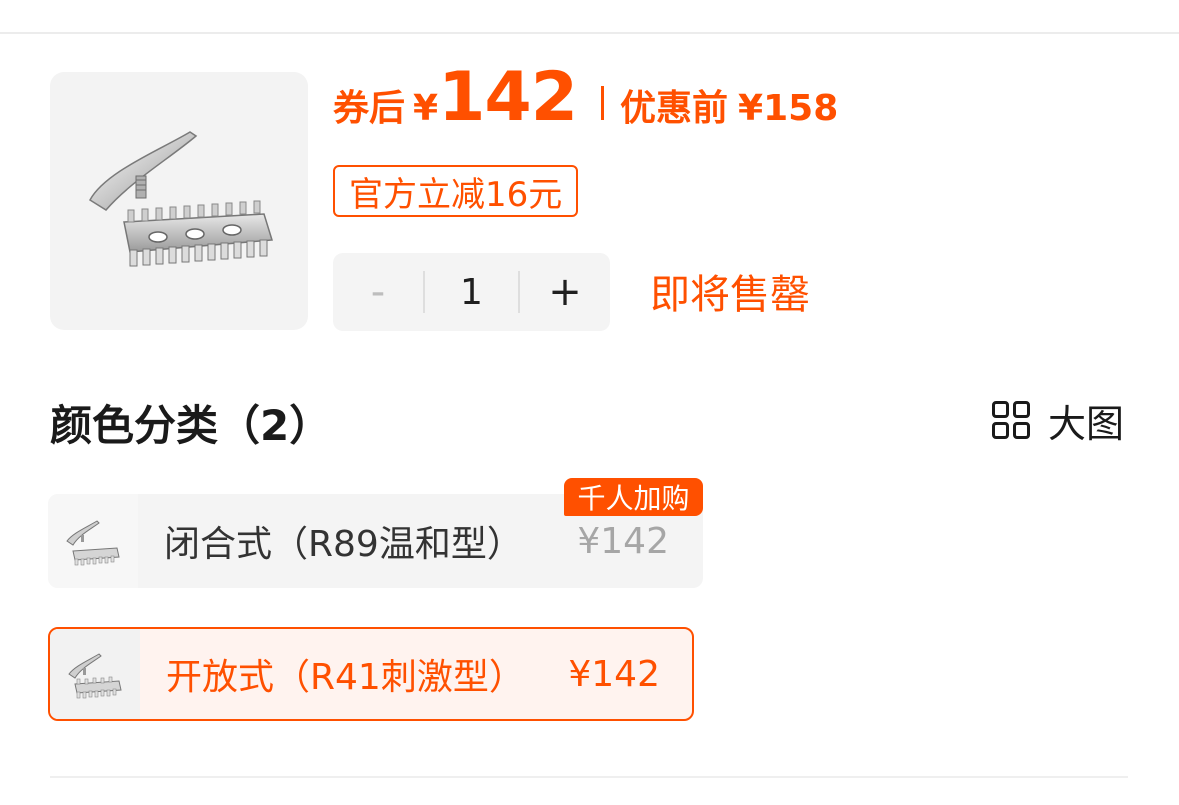  Describe the element at coordinates (456, 191) in the screenshot. I see `coupon-tag: 官方立减16元` at that location.